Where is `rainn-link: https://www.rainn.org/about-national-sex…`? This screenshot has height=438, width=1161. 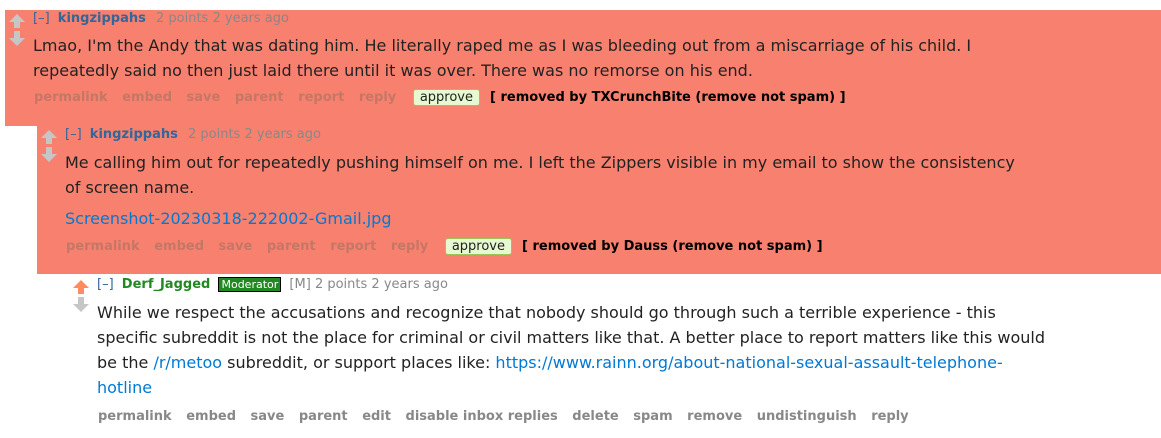
rainn-link: https://www.rainn.org/about-national-sex… is located at coordinates (748, 362).